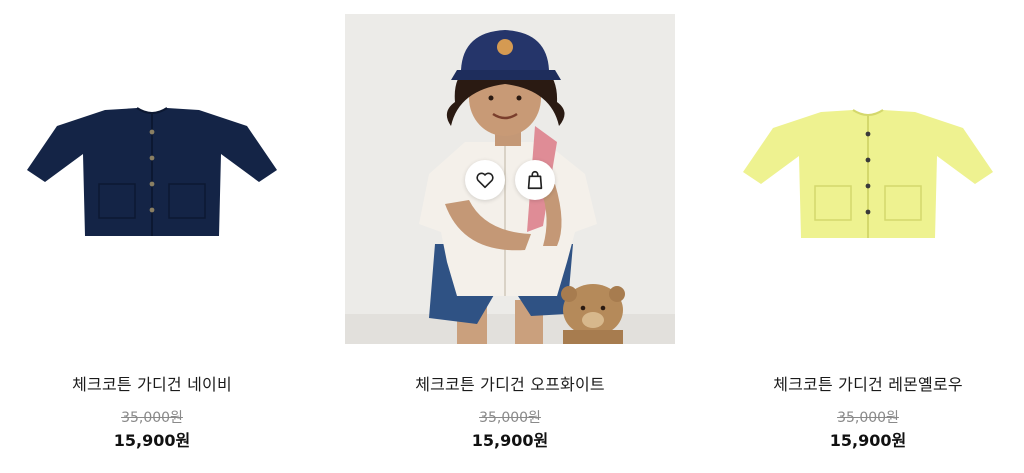 The height and width of the screenshot is (473, 1024). Describe the element at coordinates (863, 383) in the screenshot. I see `product-name: 체크코튼 가디건 레몬옐로우` at that location.